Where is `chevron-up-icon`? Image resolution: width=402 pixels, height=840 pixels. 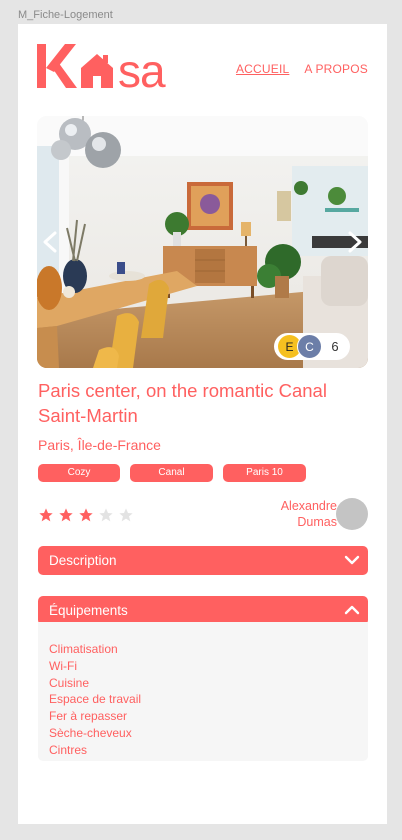 chevron-up-icon is located at coordinates (352, 610).